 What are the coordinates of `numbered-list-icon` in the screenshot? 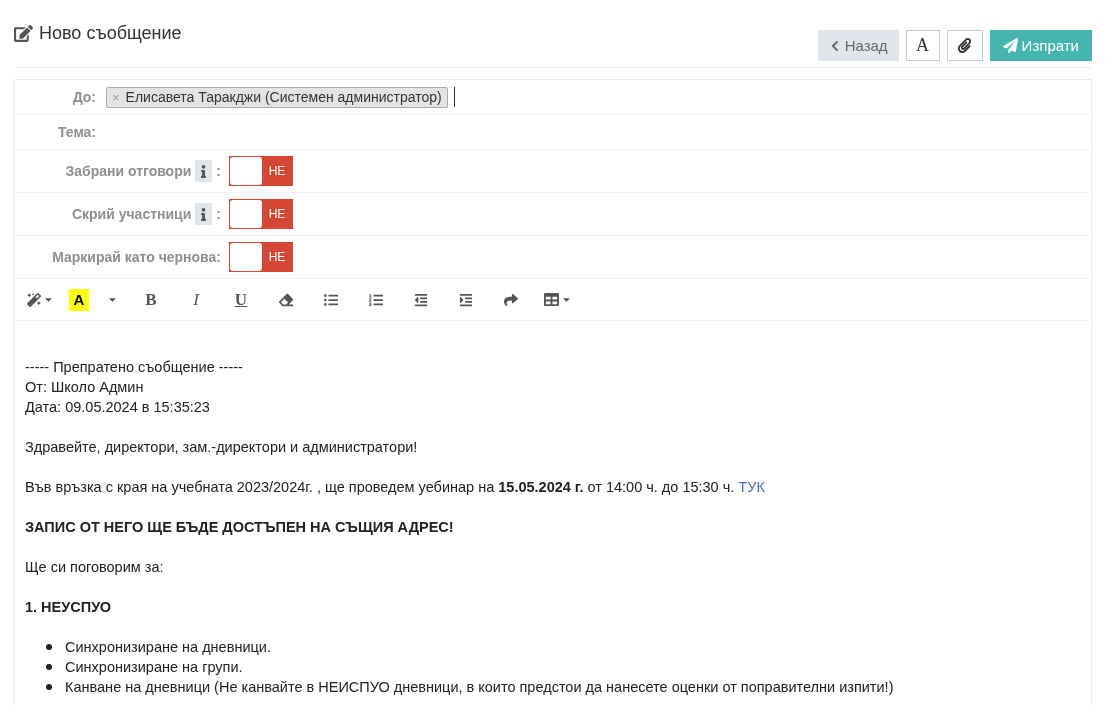 It's located at (376, 299).